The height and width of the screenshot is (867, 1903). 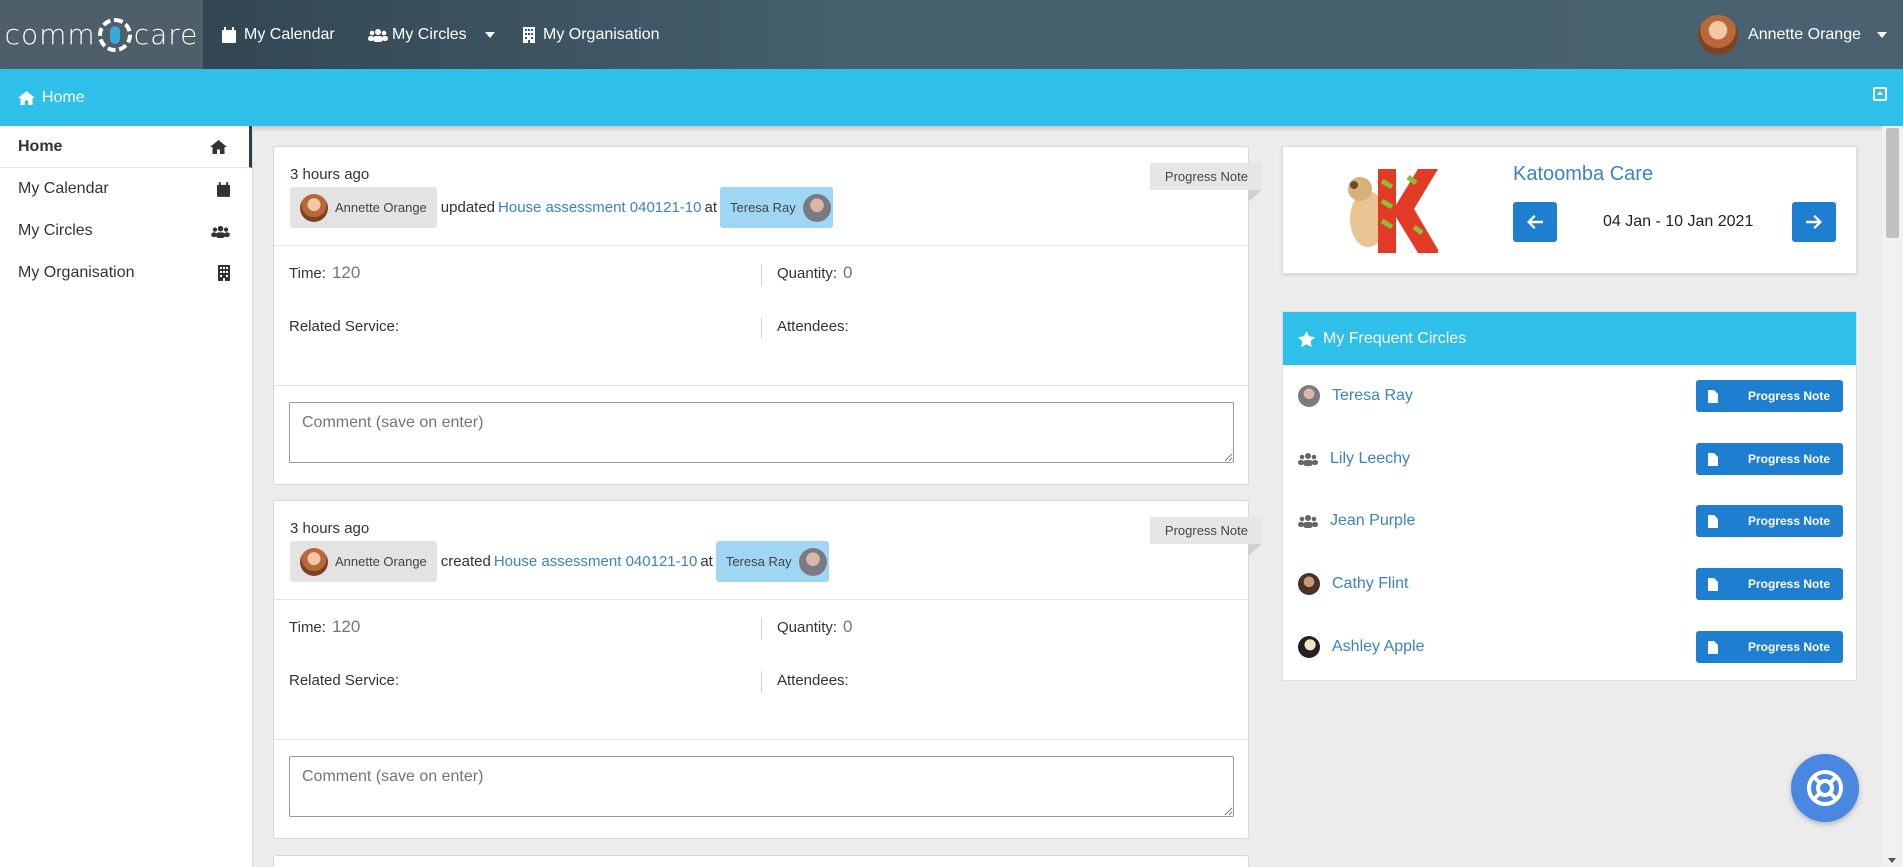 I want to click on brand-text-right: care, so click(x=166, y=34).